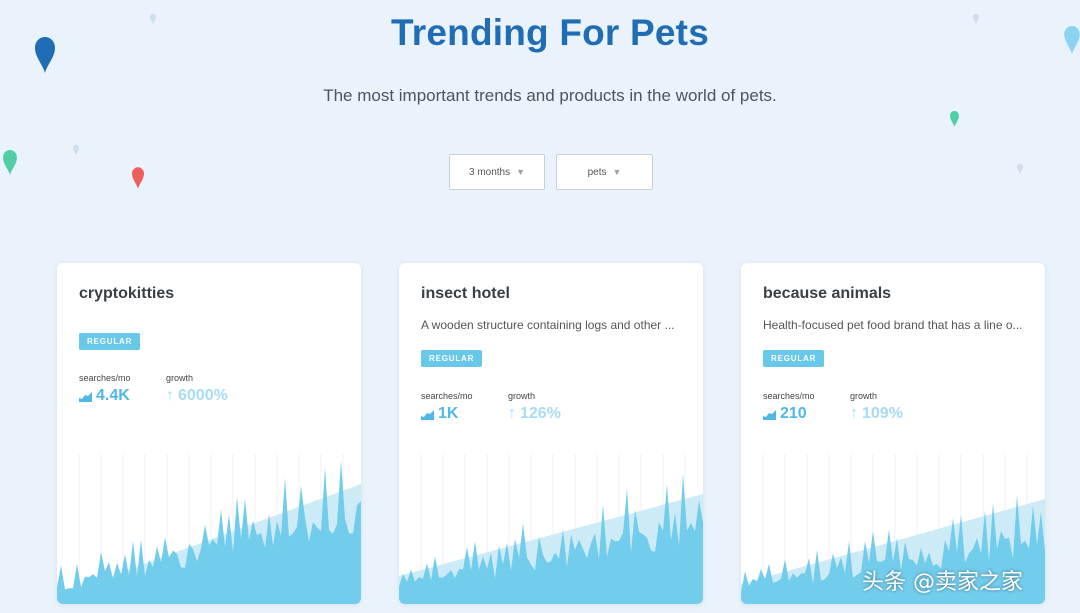 The height and width of the screenshot is (613, 1080). Describe the element at coordinates (439, 414) in the screenshot. I see `searches-value: 1K` at that location.